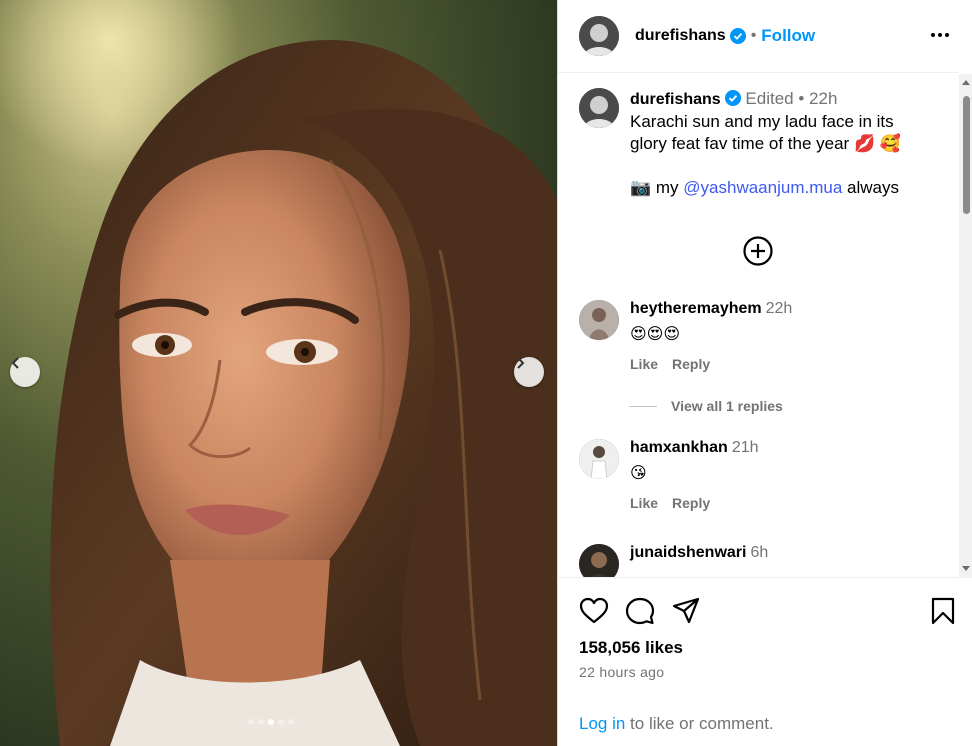 The image size is (972, 746). What do you see at coordinates (775, 98) in the screenshot?
I see `caption-edited-label: Edited •` at bounding box center [775, 98].